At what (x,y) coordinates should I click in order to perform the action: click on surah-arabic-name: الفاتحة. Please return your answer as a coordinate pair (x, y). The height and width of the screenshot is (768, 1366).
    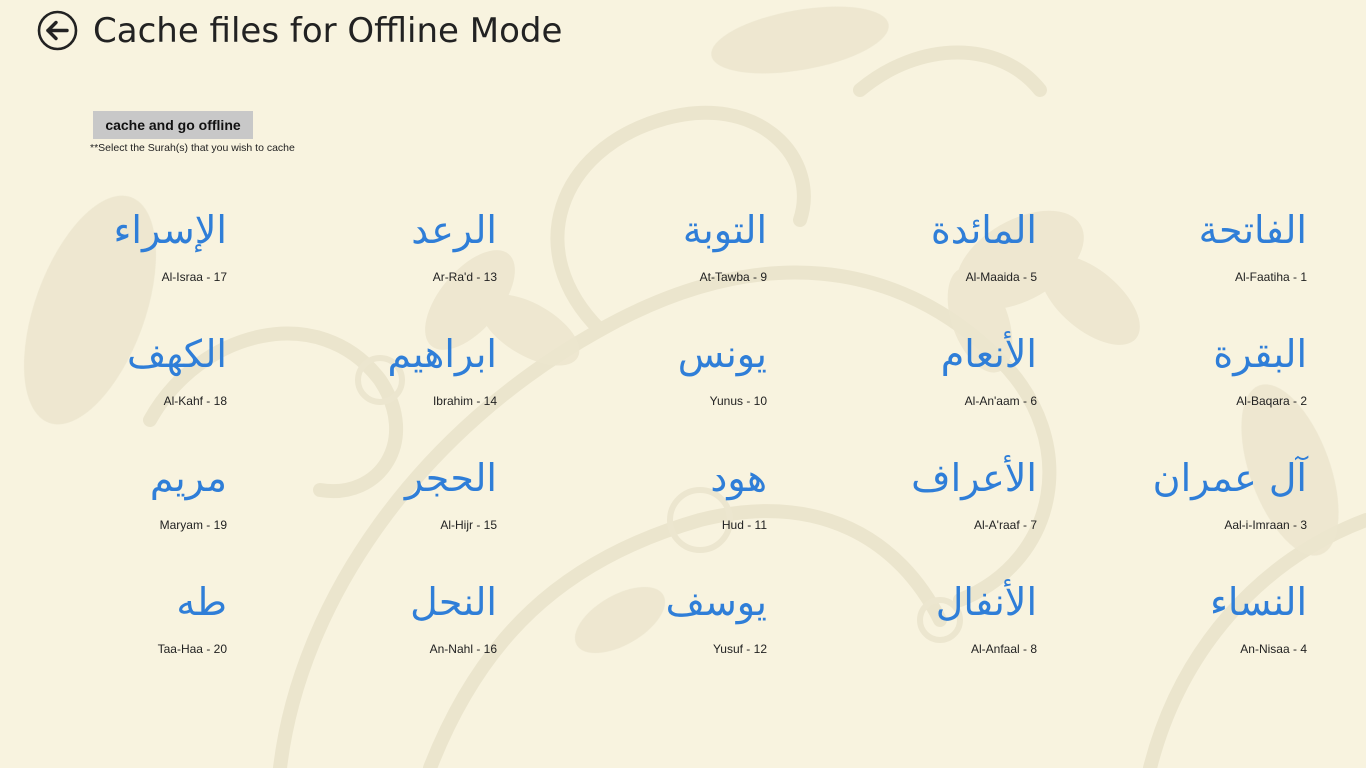
    Looking at the image, I should click on (1252, 230).